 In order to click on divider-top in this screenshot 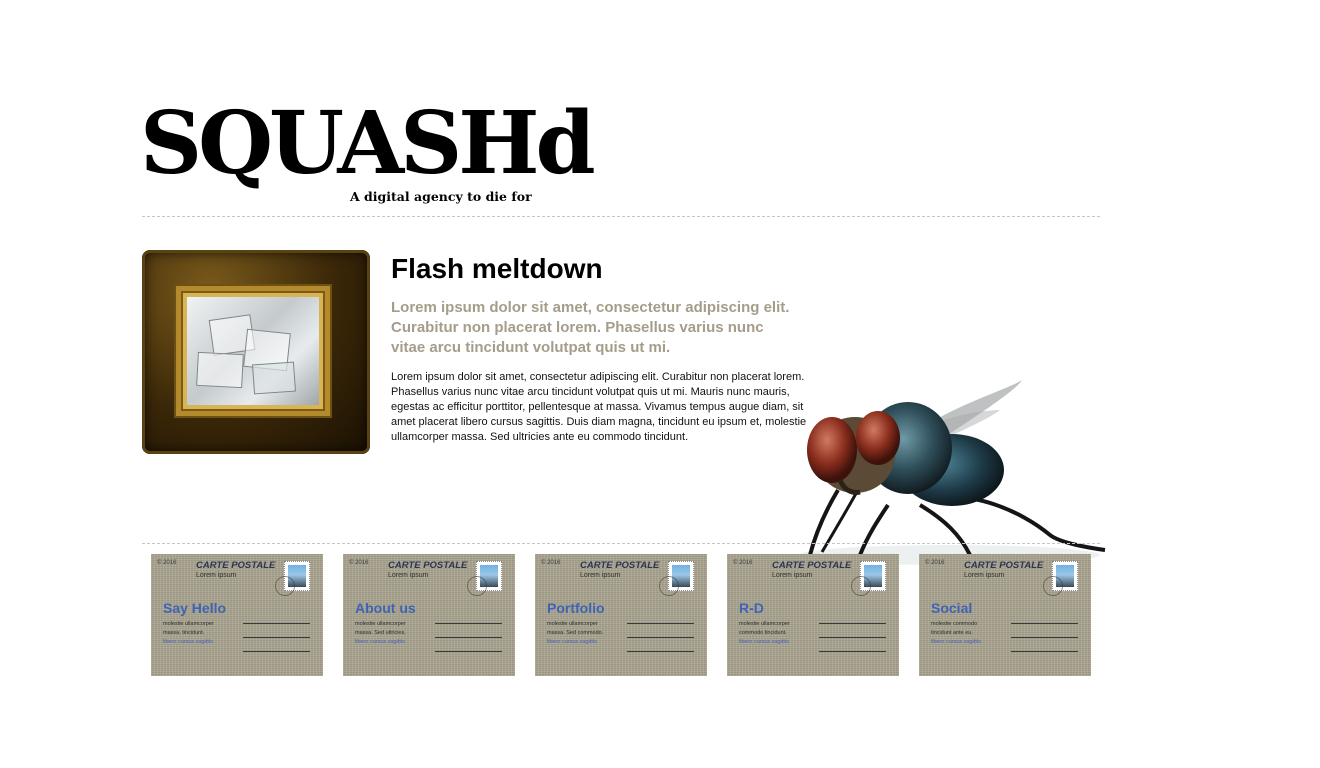, I will do `click(621, 216)`.